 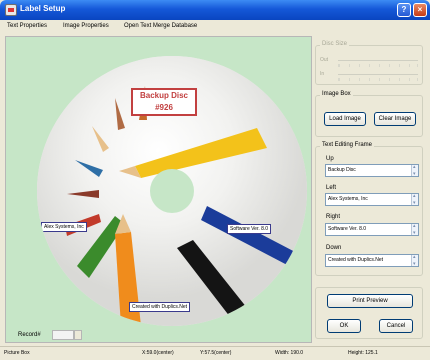 I want to click on app-icon, so click(x=11, y=10).